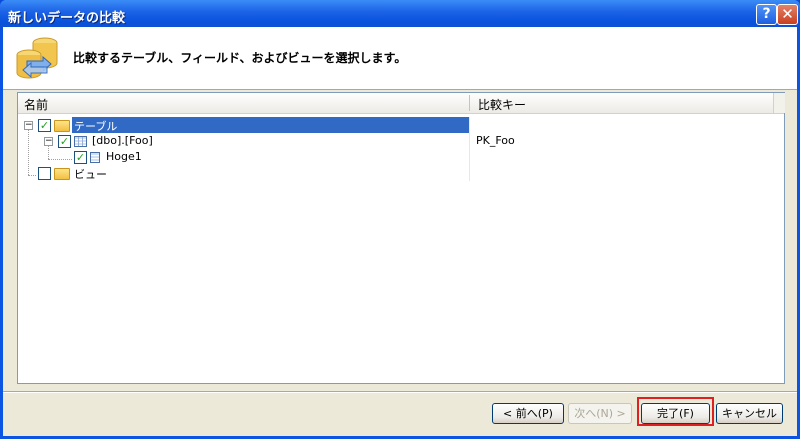  I want to click on tree-row-views: ビュー, so click(401, 173).